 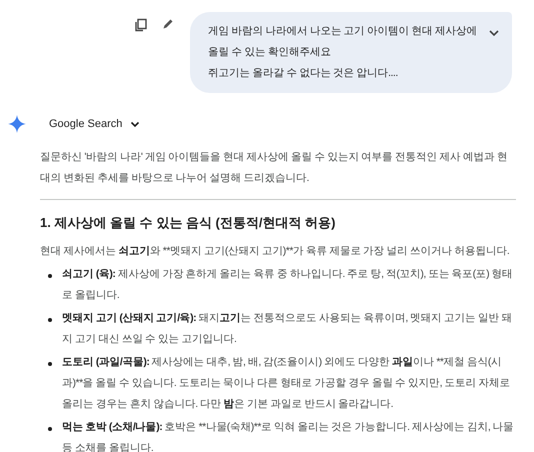 I want to click on edit-icon, so click(x=168, y=24).